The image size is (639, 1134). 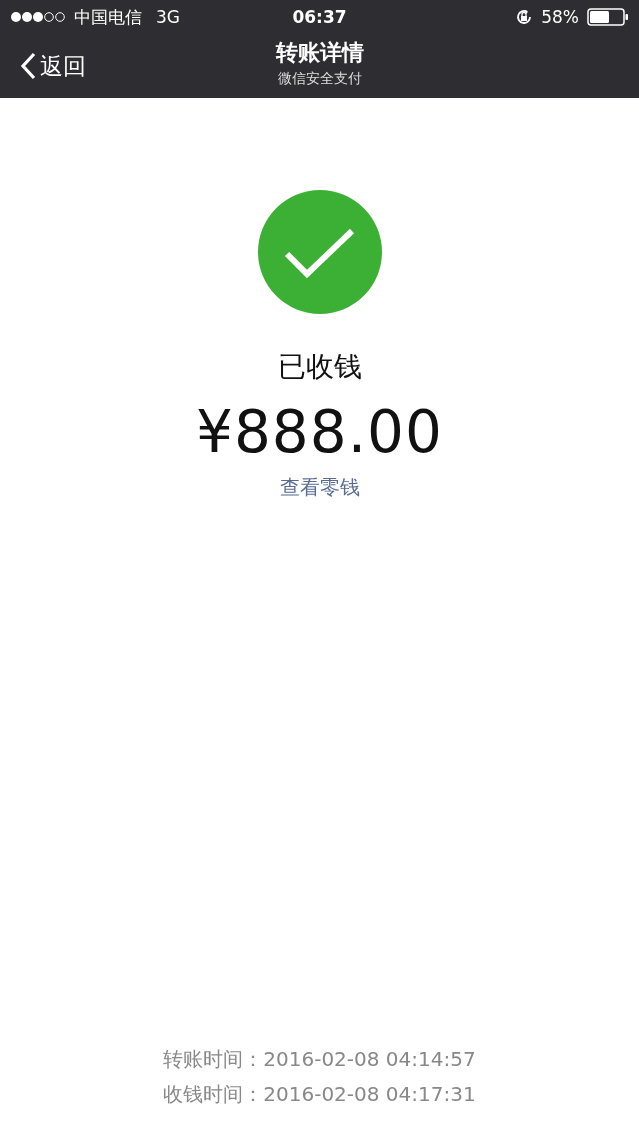 I want to click on chevron-icon, so click(x=28, y=66).